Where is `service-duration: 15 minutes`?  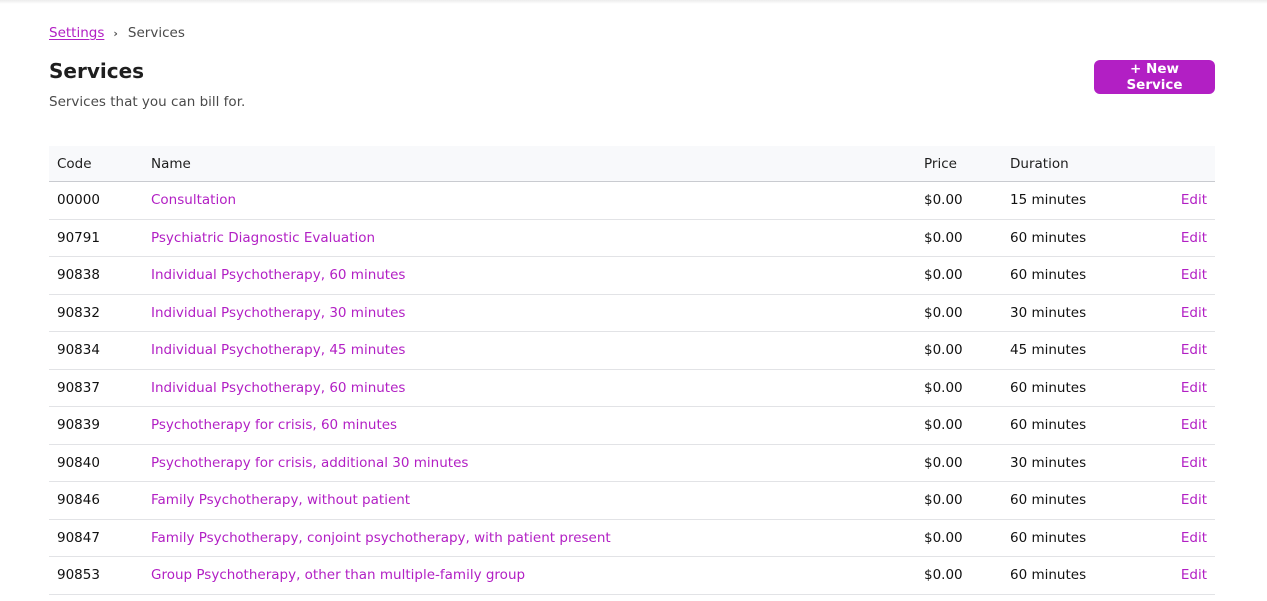
service-duration: 15 minutes is located at coordinates (1090, 200).